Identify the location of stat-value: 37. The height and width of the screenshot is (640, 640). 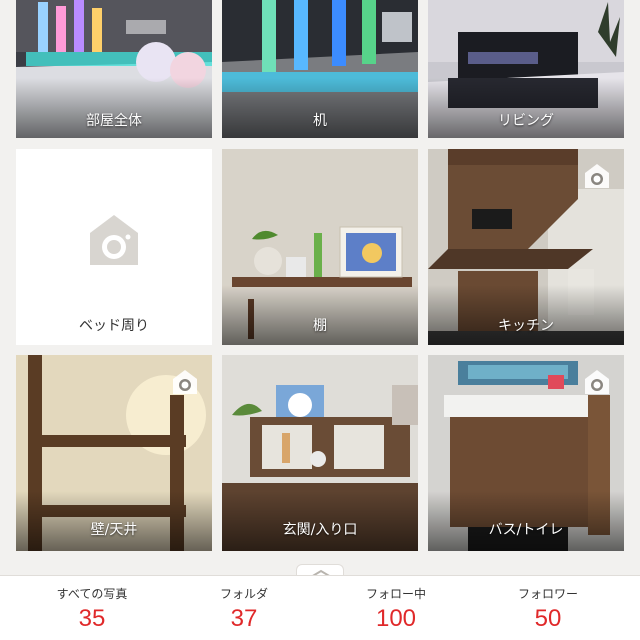
(244, 618).